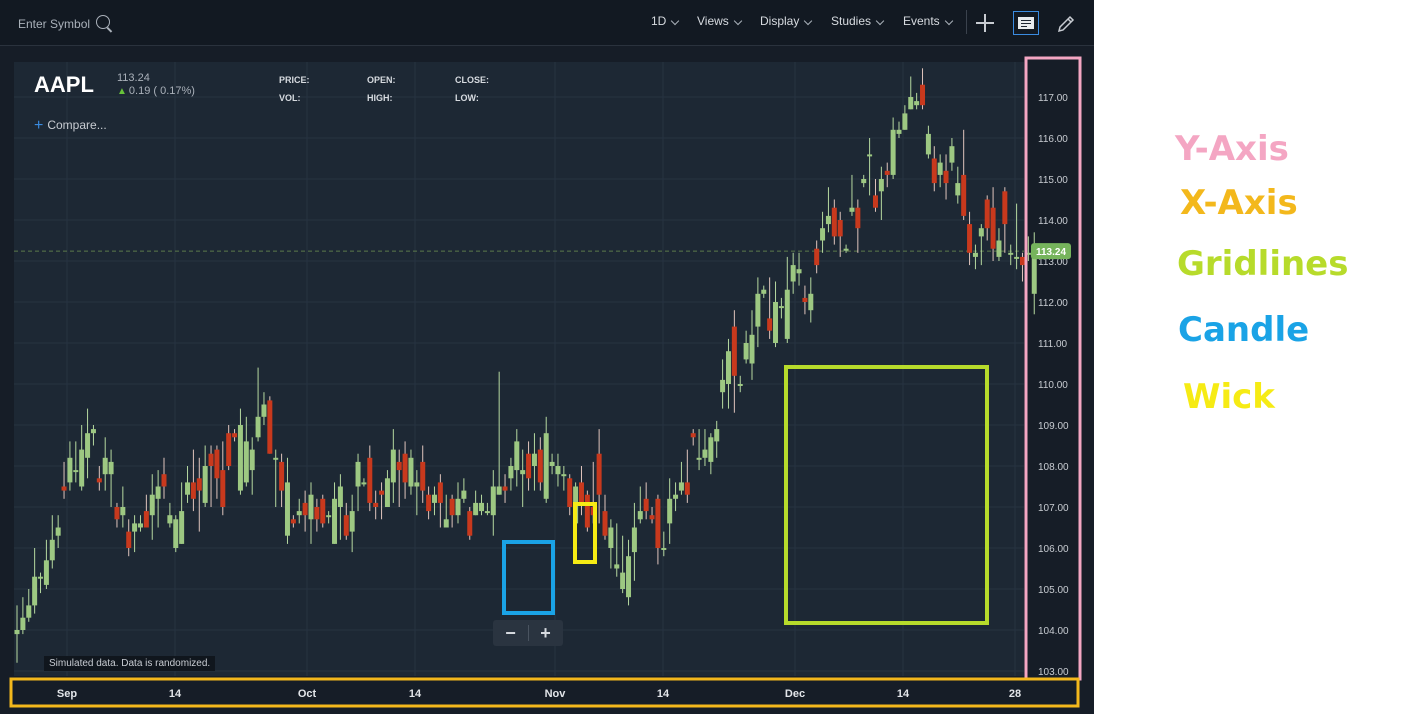 The width and height of the screenshot is (1417, 714). I want to click on y-tick-label: 109.00, so click(1053, 426).